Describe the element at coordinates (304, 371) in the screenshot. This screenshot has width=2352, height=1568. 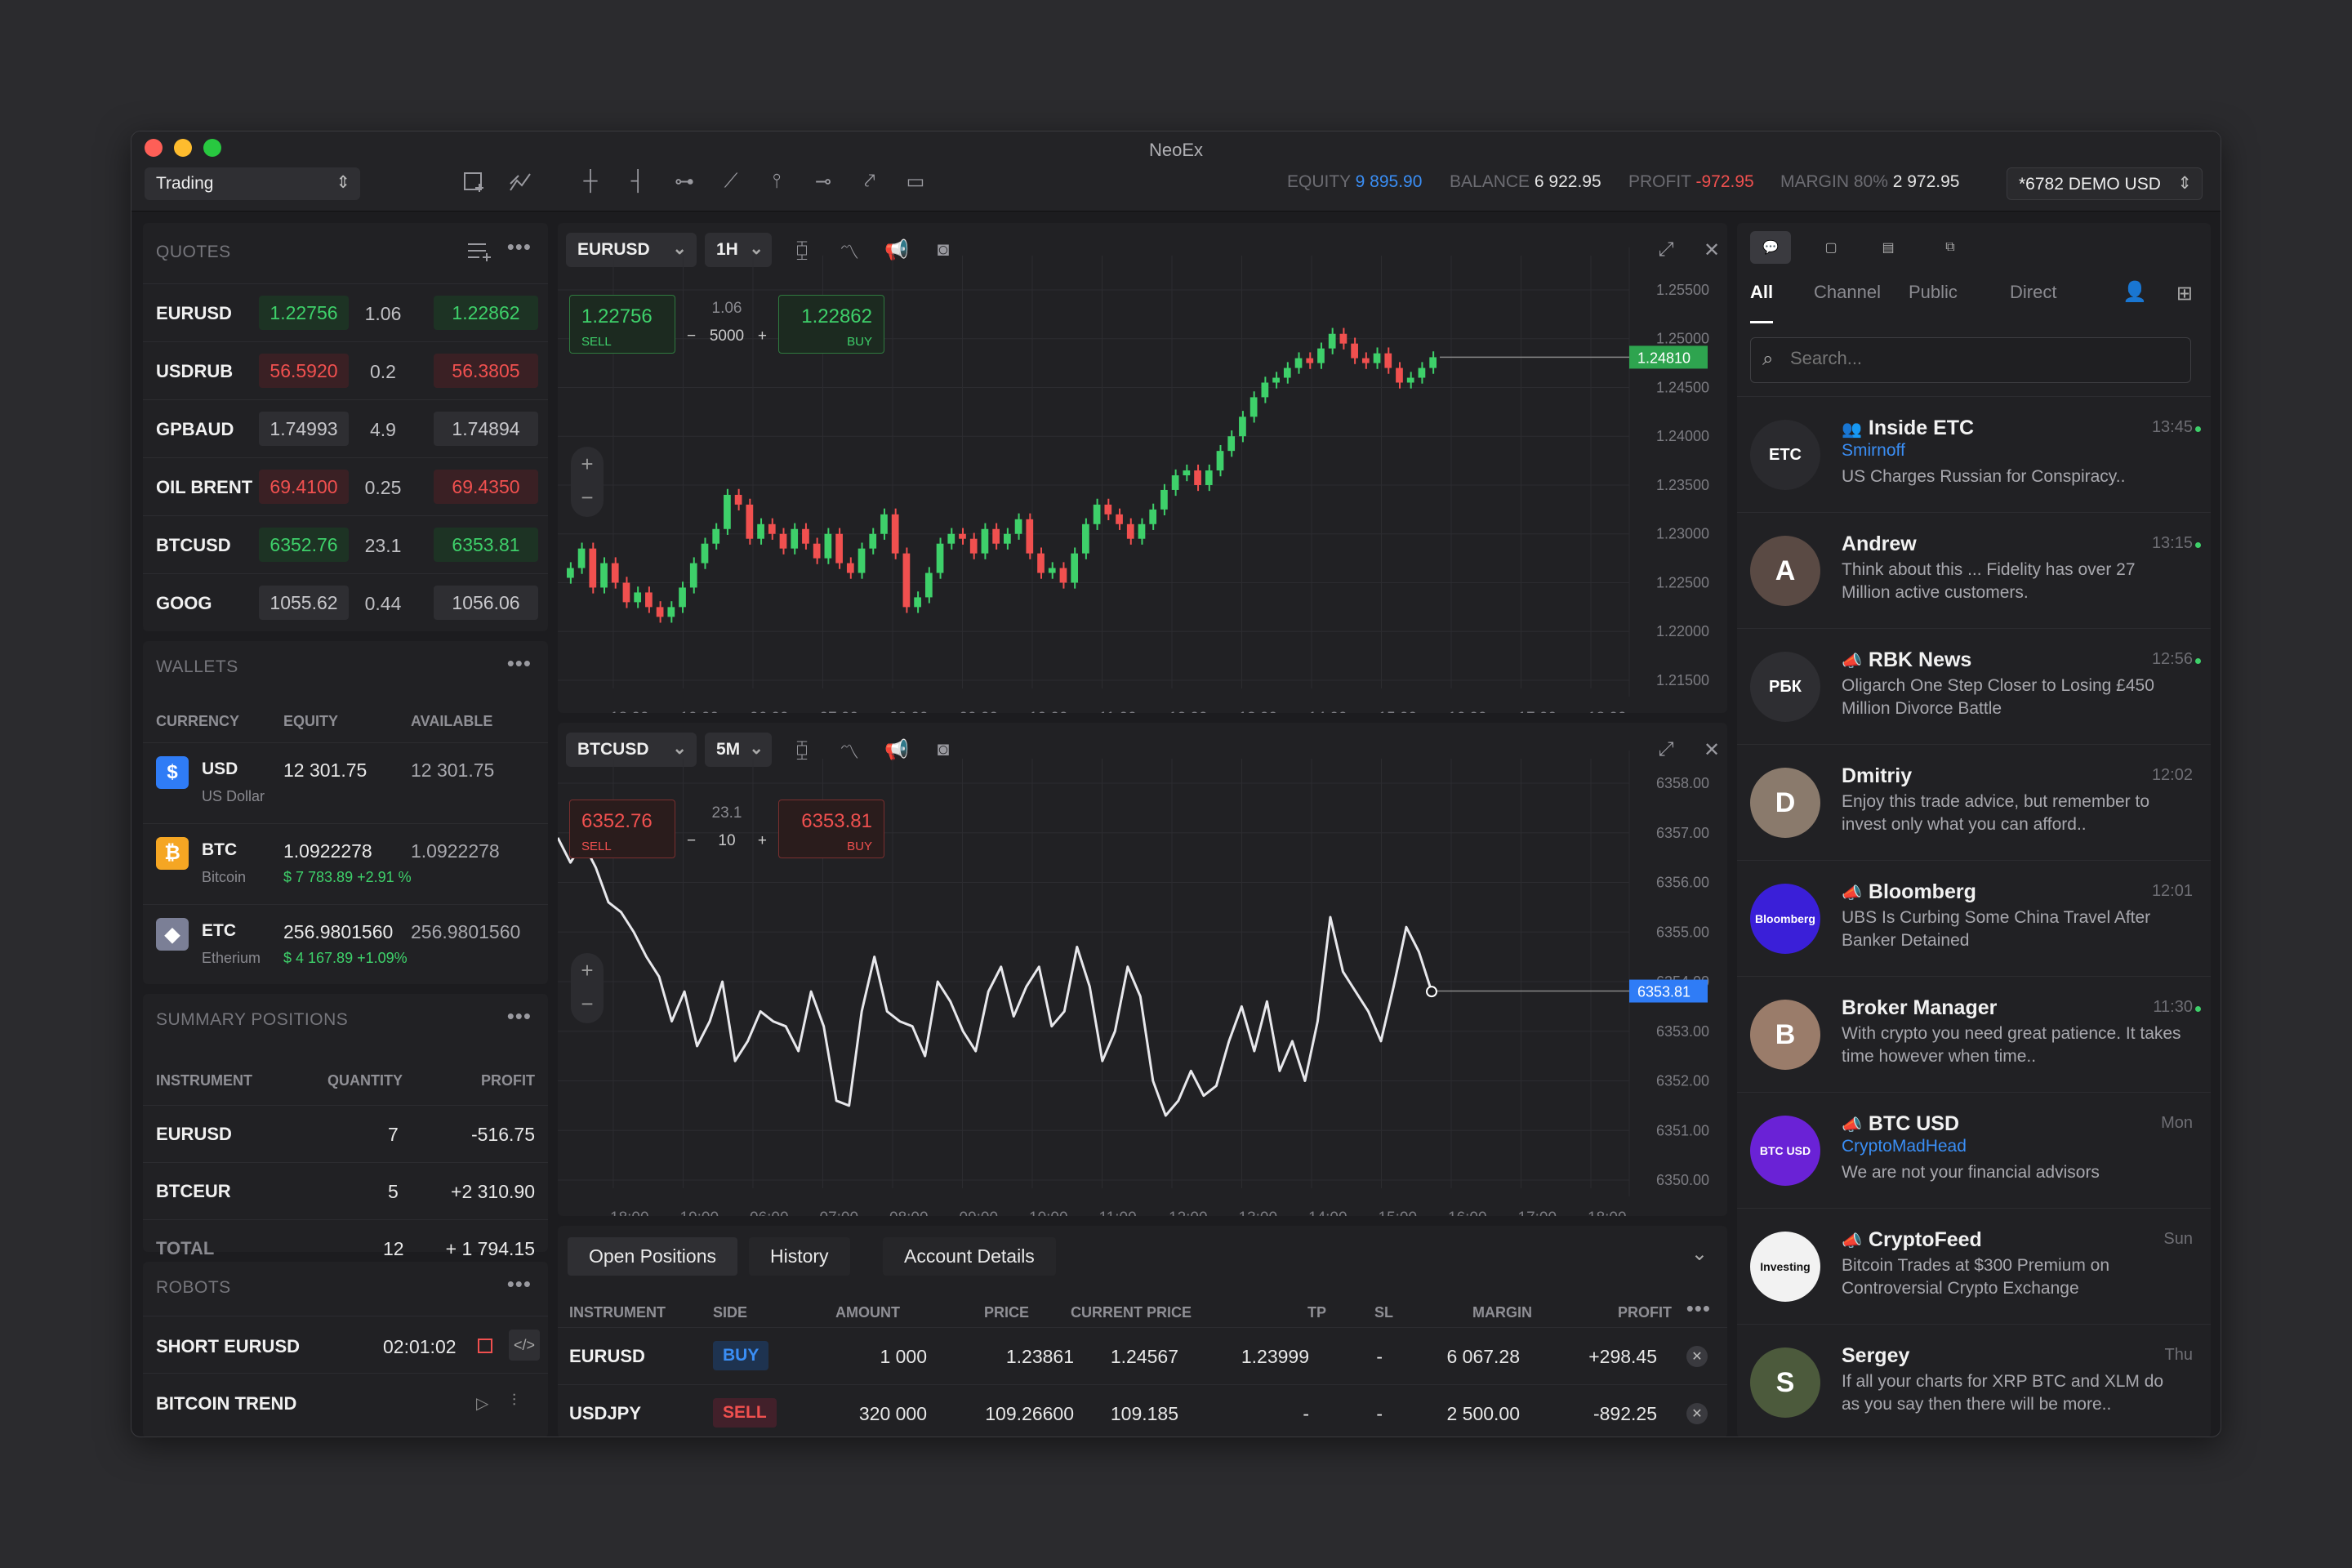
I see `bid-price: 56.5920` at that location.